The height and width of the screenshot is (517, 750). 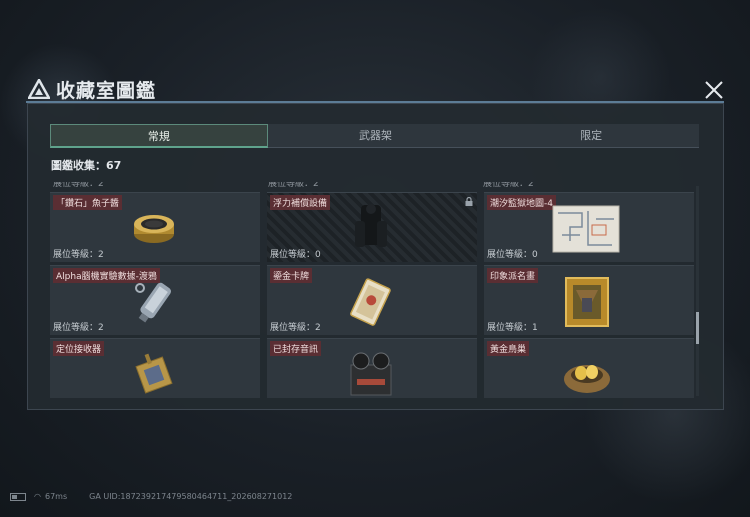 I want to click on close-icon, so click(x=714, y=90).